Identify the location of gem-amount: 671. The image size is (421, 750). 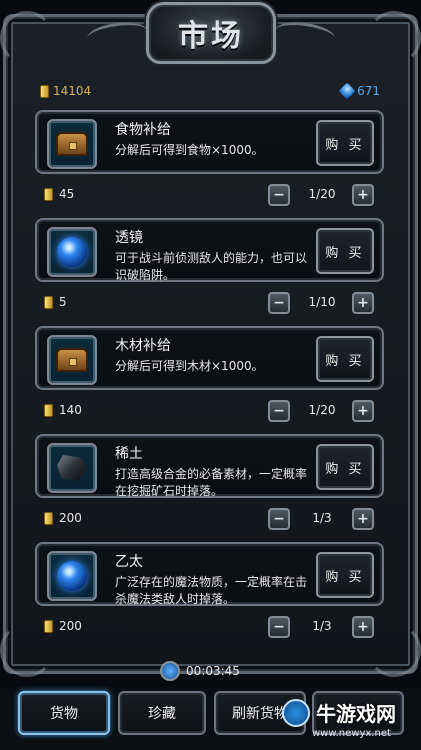
(368, 91).